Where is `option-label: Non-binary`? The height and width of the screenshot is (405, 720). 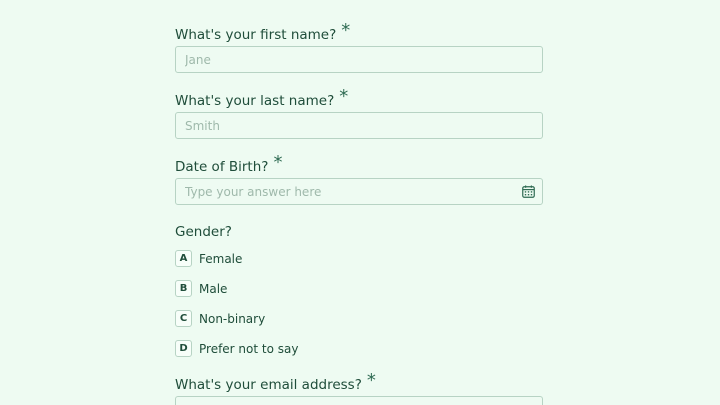 option-label: Non-binary is located at coordinates (232, 318).